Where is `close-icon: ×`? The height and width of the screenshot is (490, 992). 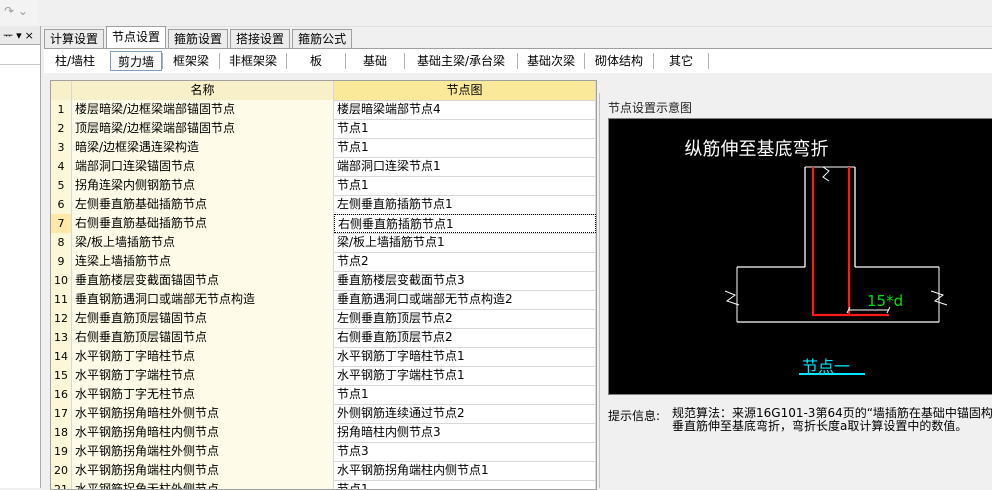
close-icon: × is located at coordinates (29, 35).